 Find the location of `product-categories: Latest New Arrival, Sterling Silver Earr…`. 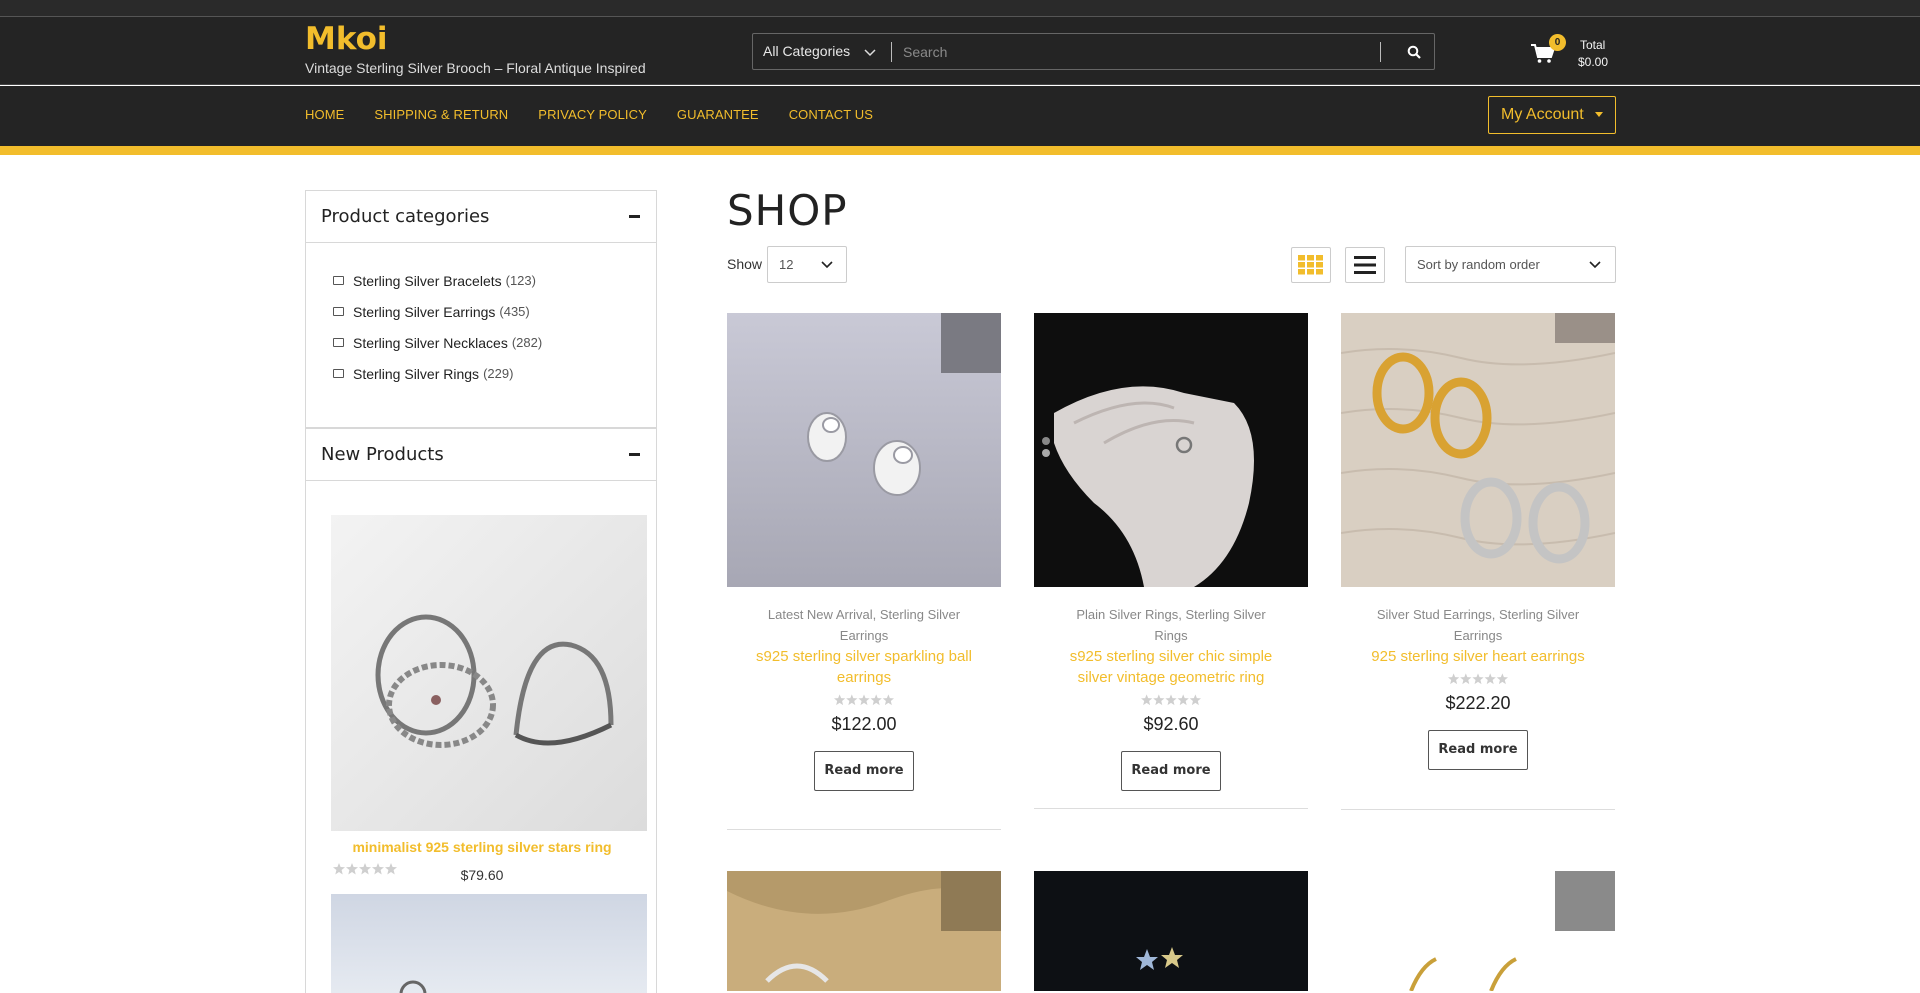

product-categories: Latest New Arrival, Sterling Silver Earr… is located at coordinates (864, 625).